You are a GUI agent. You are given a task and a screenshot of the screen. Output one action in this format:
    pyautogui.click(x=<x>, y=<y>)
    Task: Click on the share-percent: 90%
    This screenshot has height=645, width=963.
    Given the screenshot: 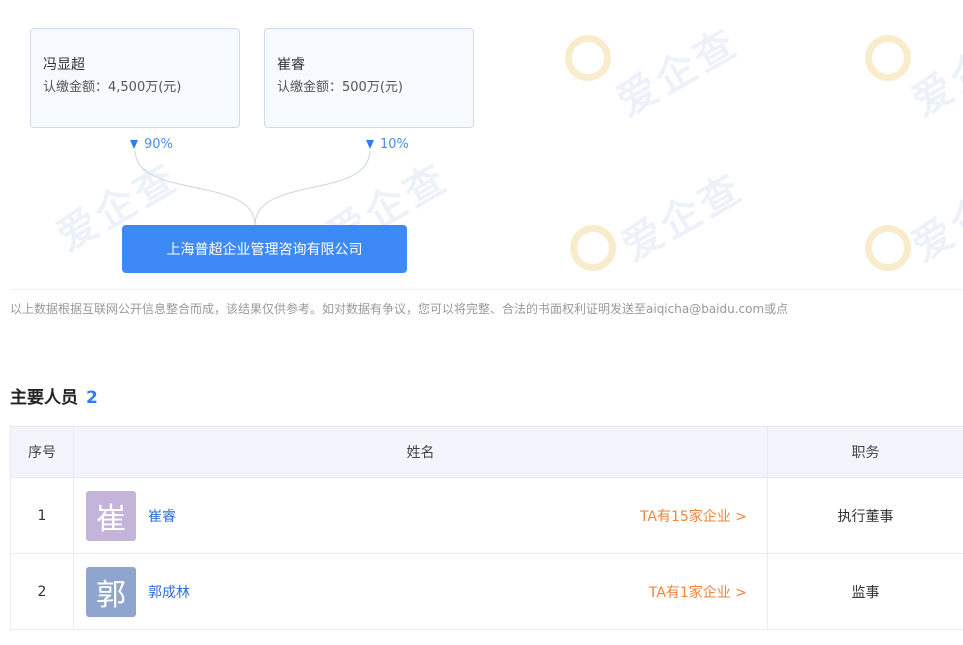 What is the action you would take?
    pyautogui.click(x=151, y=144)
    